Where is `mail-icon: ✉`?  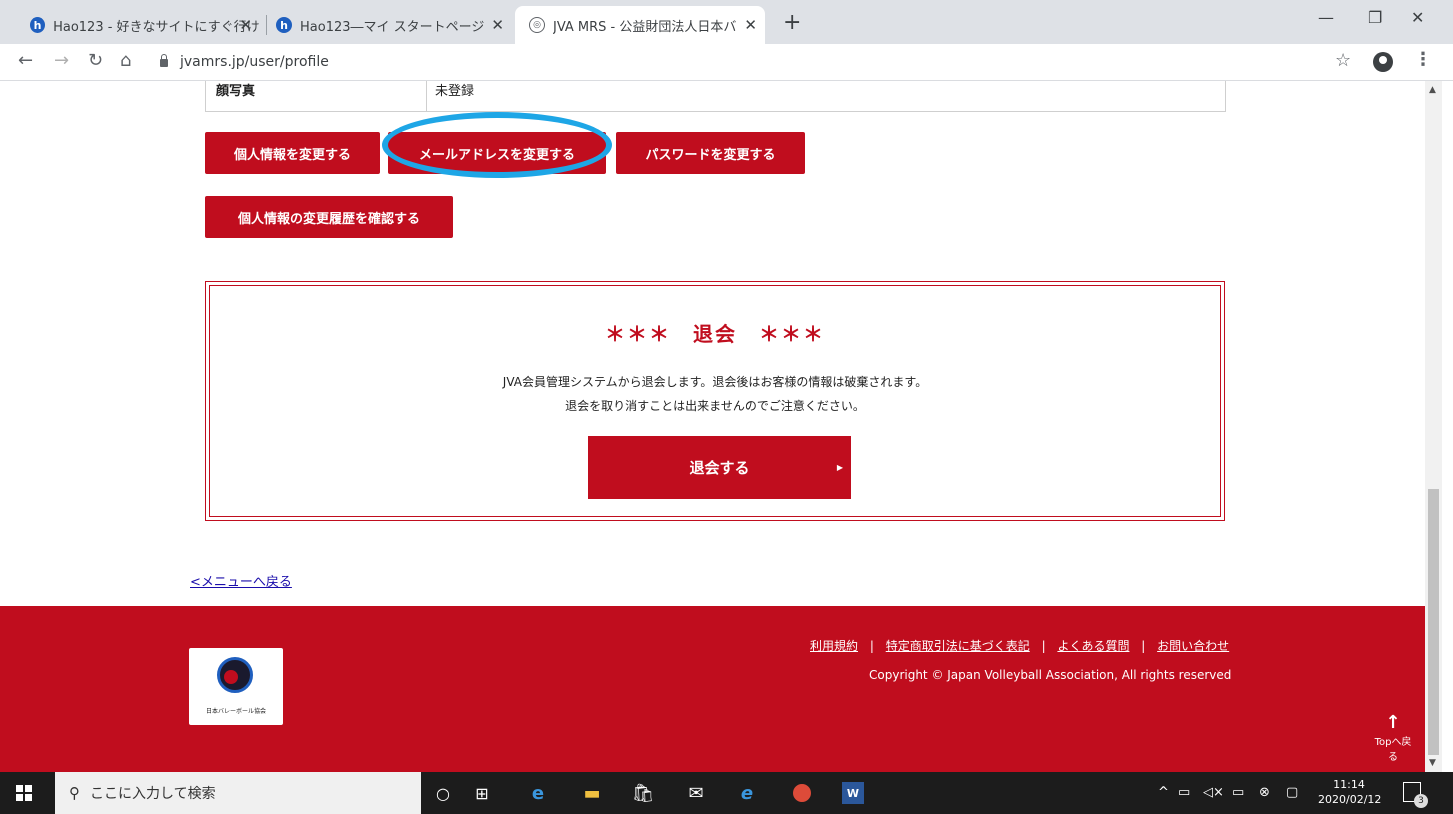 mail-icon: ✉ is located at coordinates (696, 793).